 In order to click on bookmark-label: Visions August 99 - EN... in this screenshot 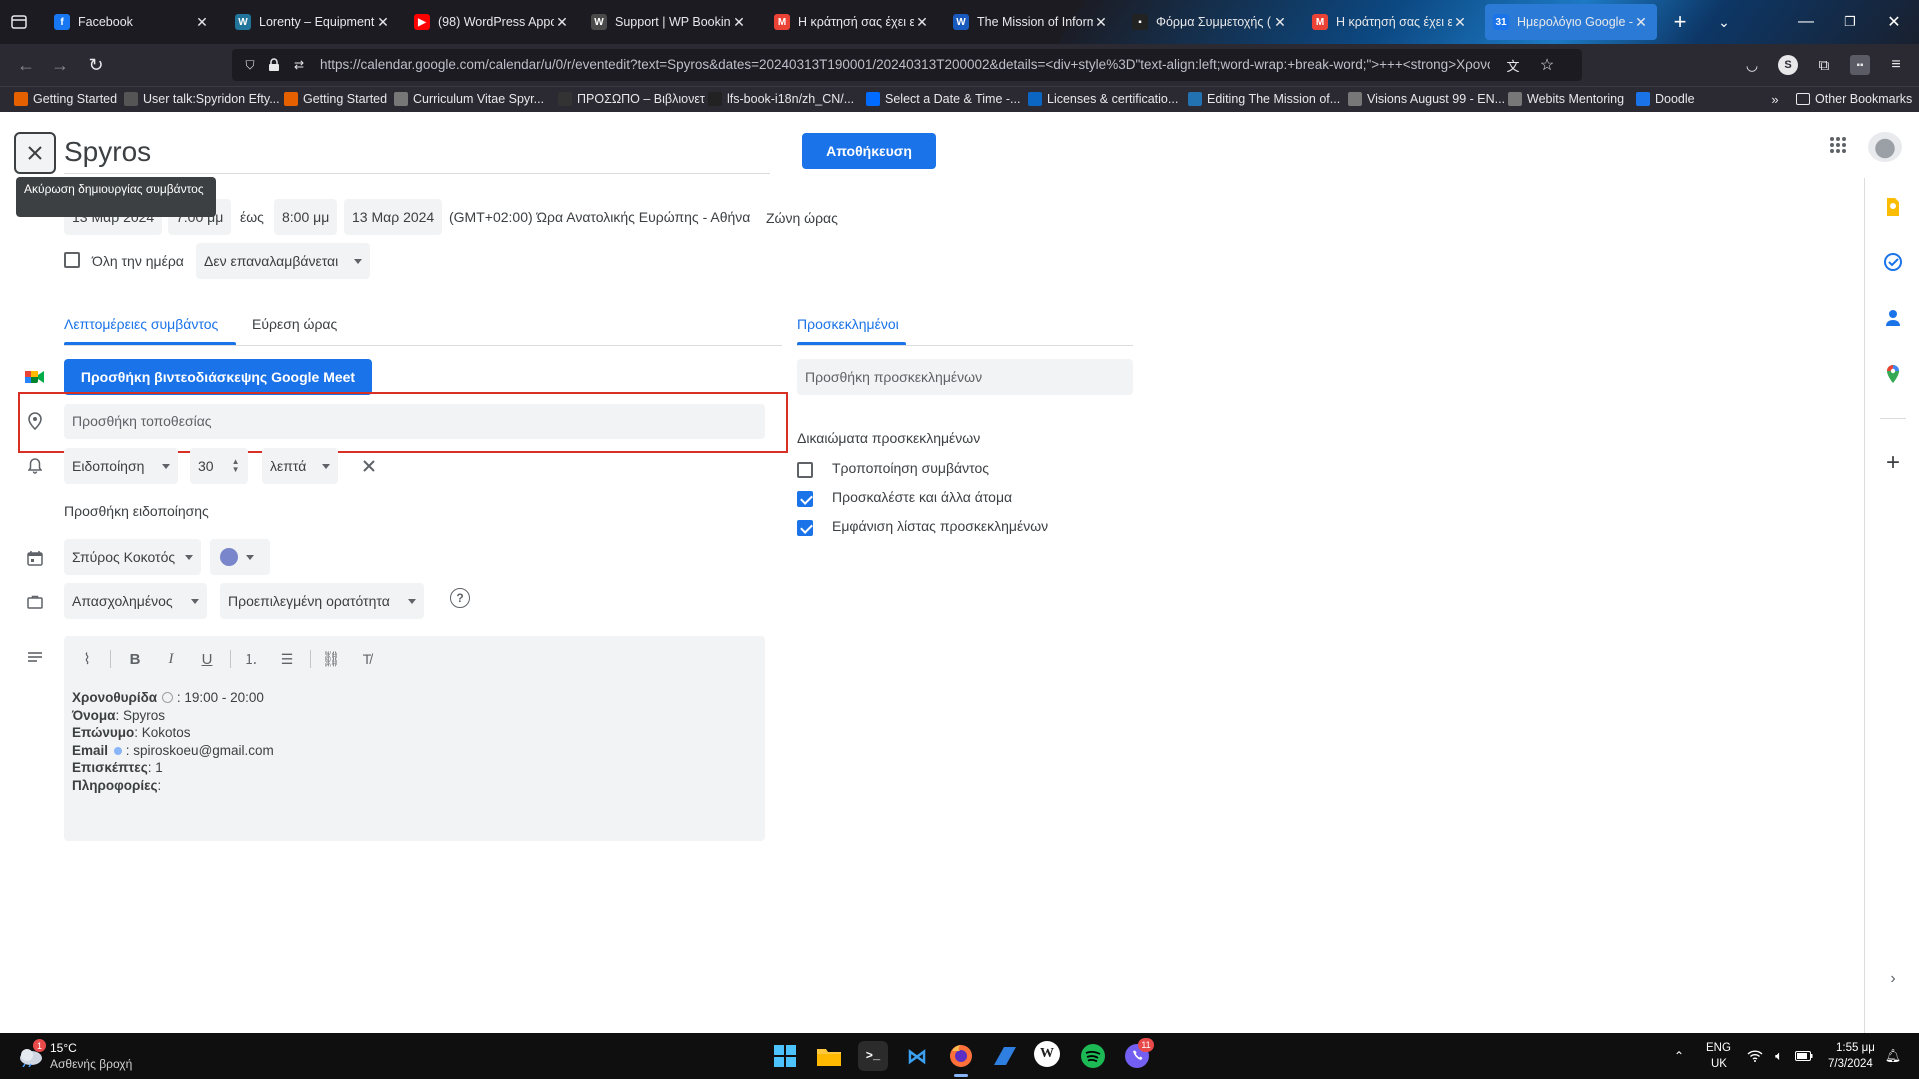, I will do `click(1436, 99)`.